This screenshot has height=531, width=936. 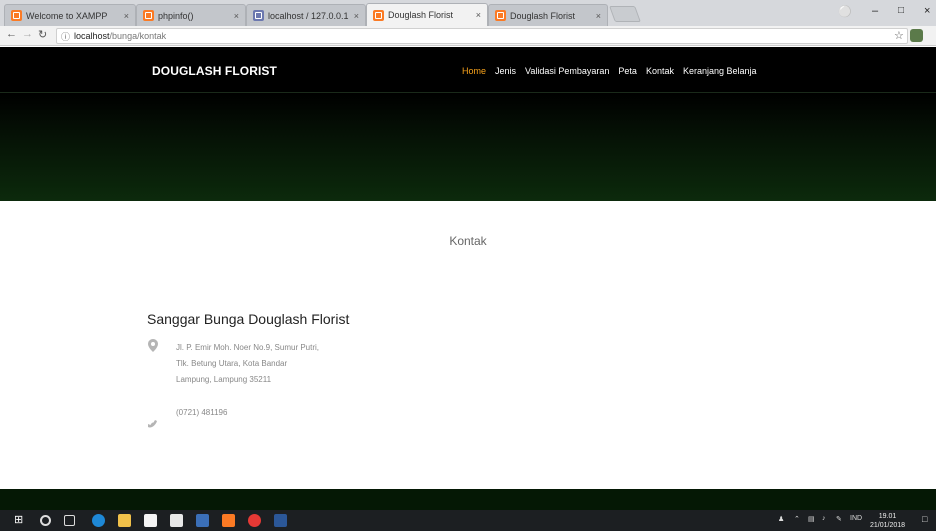 I want to click on browser-tab-douglash-active: Douglash Florist ×, so click(x=427, y=14).